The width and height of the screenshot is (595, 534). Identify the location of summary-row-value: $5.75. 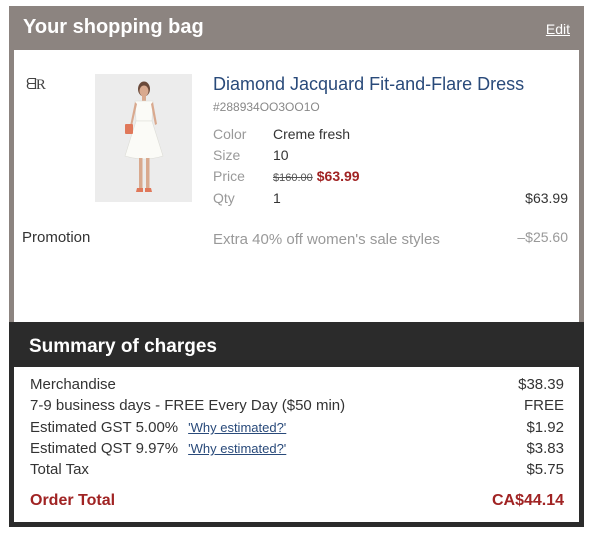
(545, 469).